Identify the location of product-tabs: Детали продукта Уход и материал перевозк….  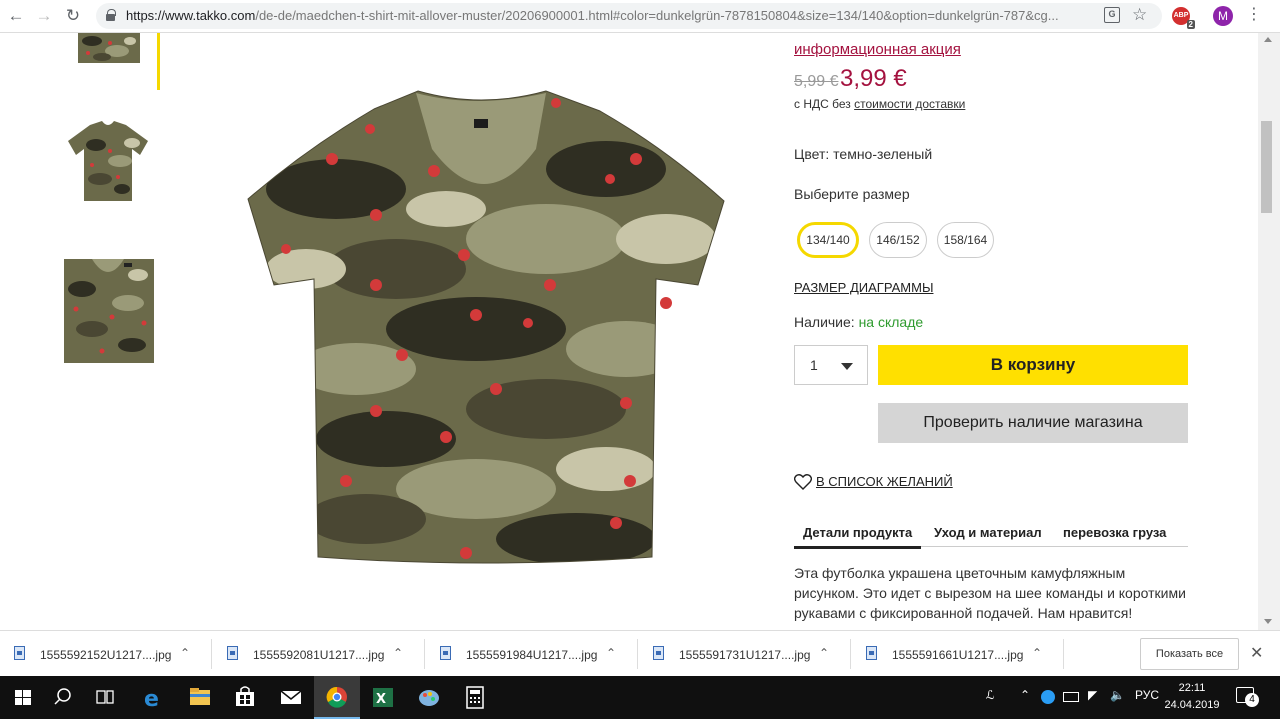
(991, 536).